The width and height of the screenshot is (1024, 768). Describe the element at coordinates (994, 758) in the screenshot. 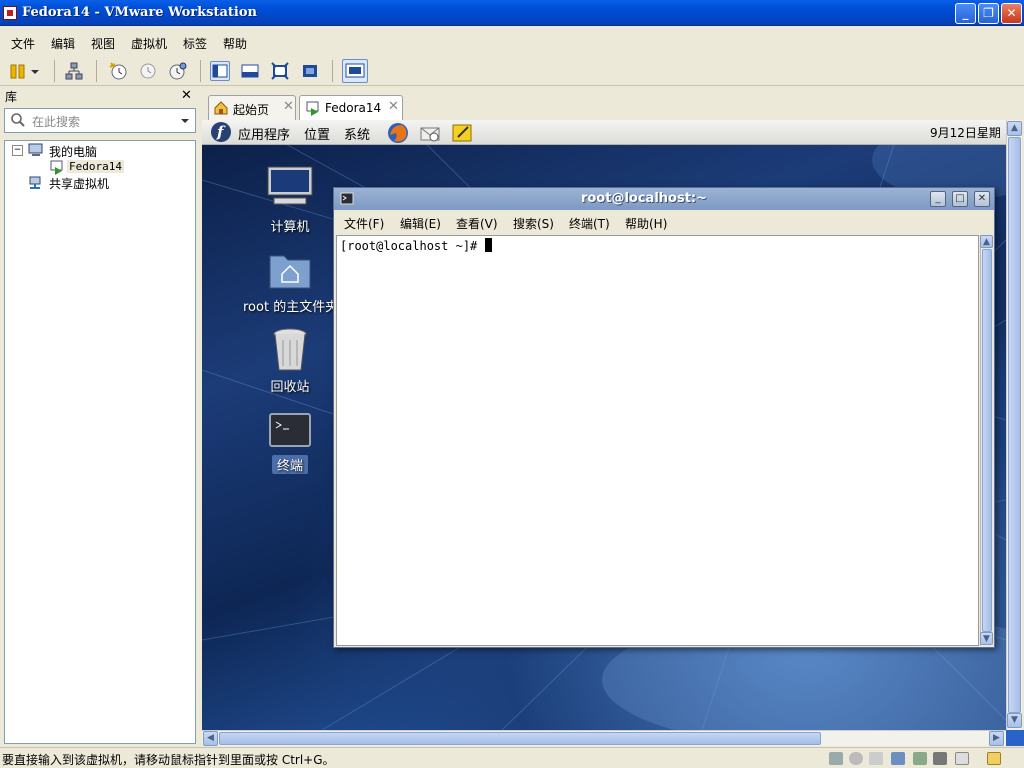

I see `message-log-icon` at that location.